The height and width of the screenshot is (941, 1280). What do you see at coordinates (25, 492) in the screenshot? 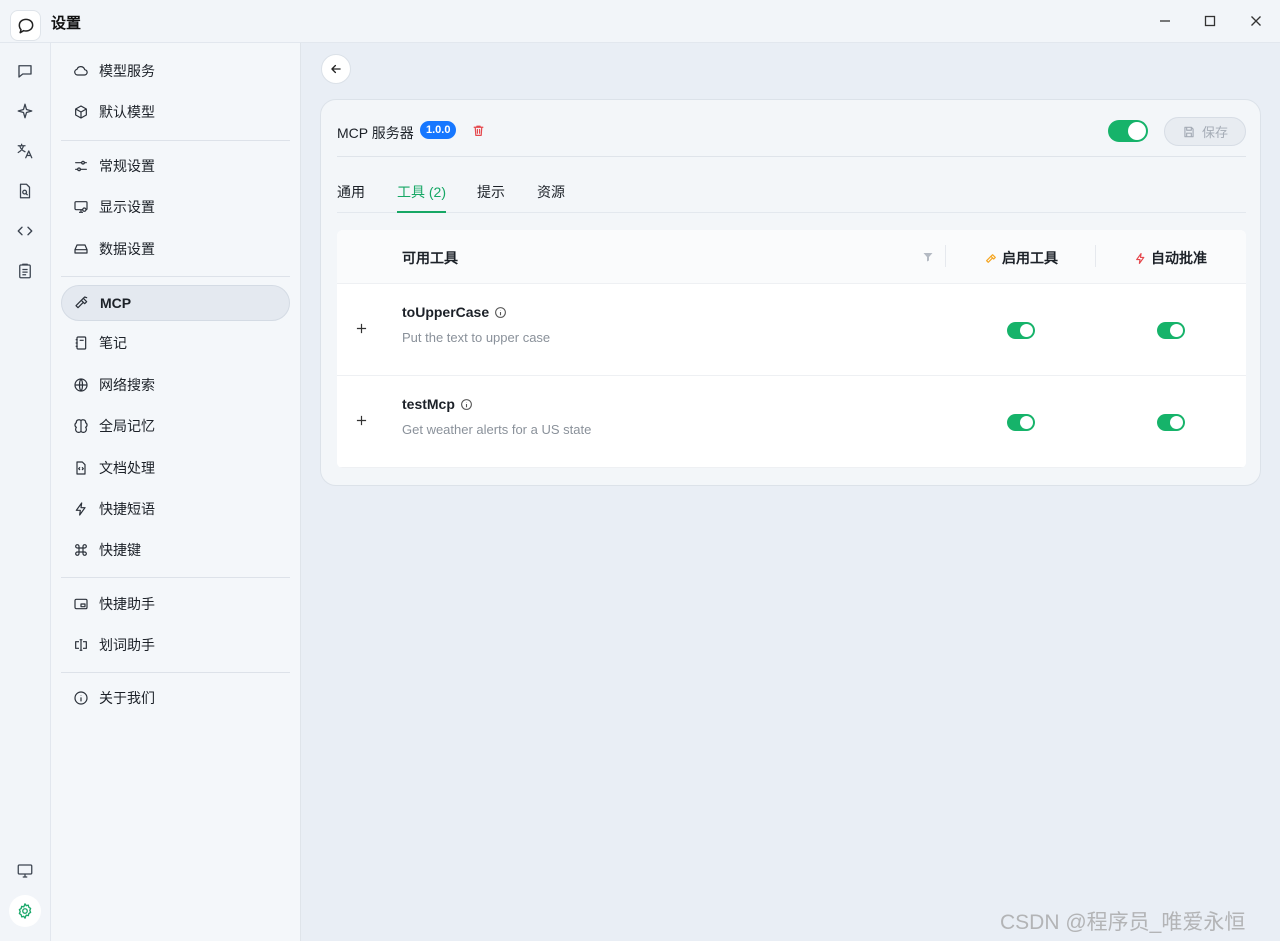
I see `icon-rail` at bounding box center [25, 492].